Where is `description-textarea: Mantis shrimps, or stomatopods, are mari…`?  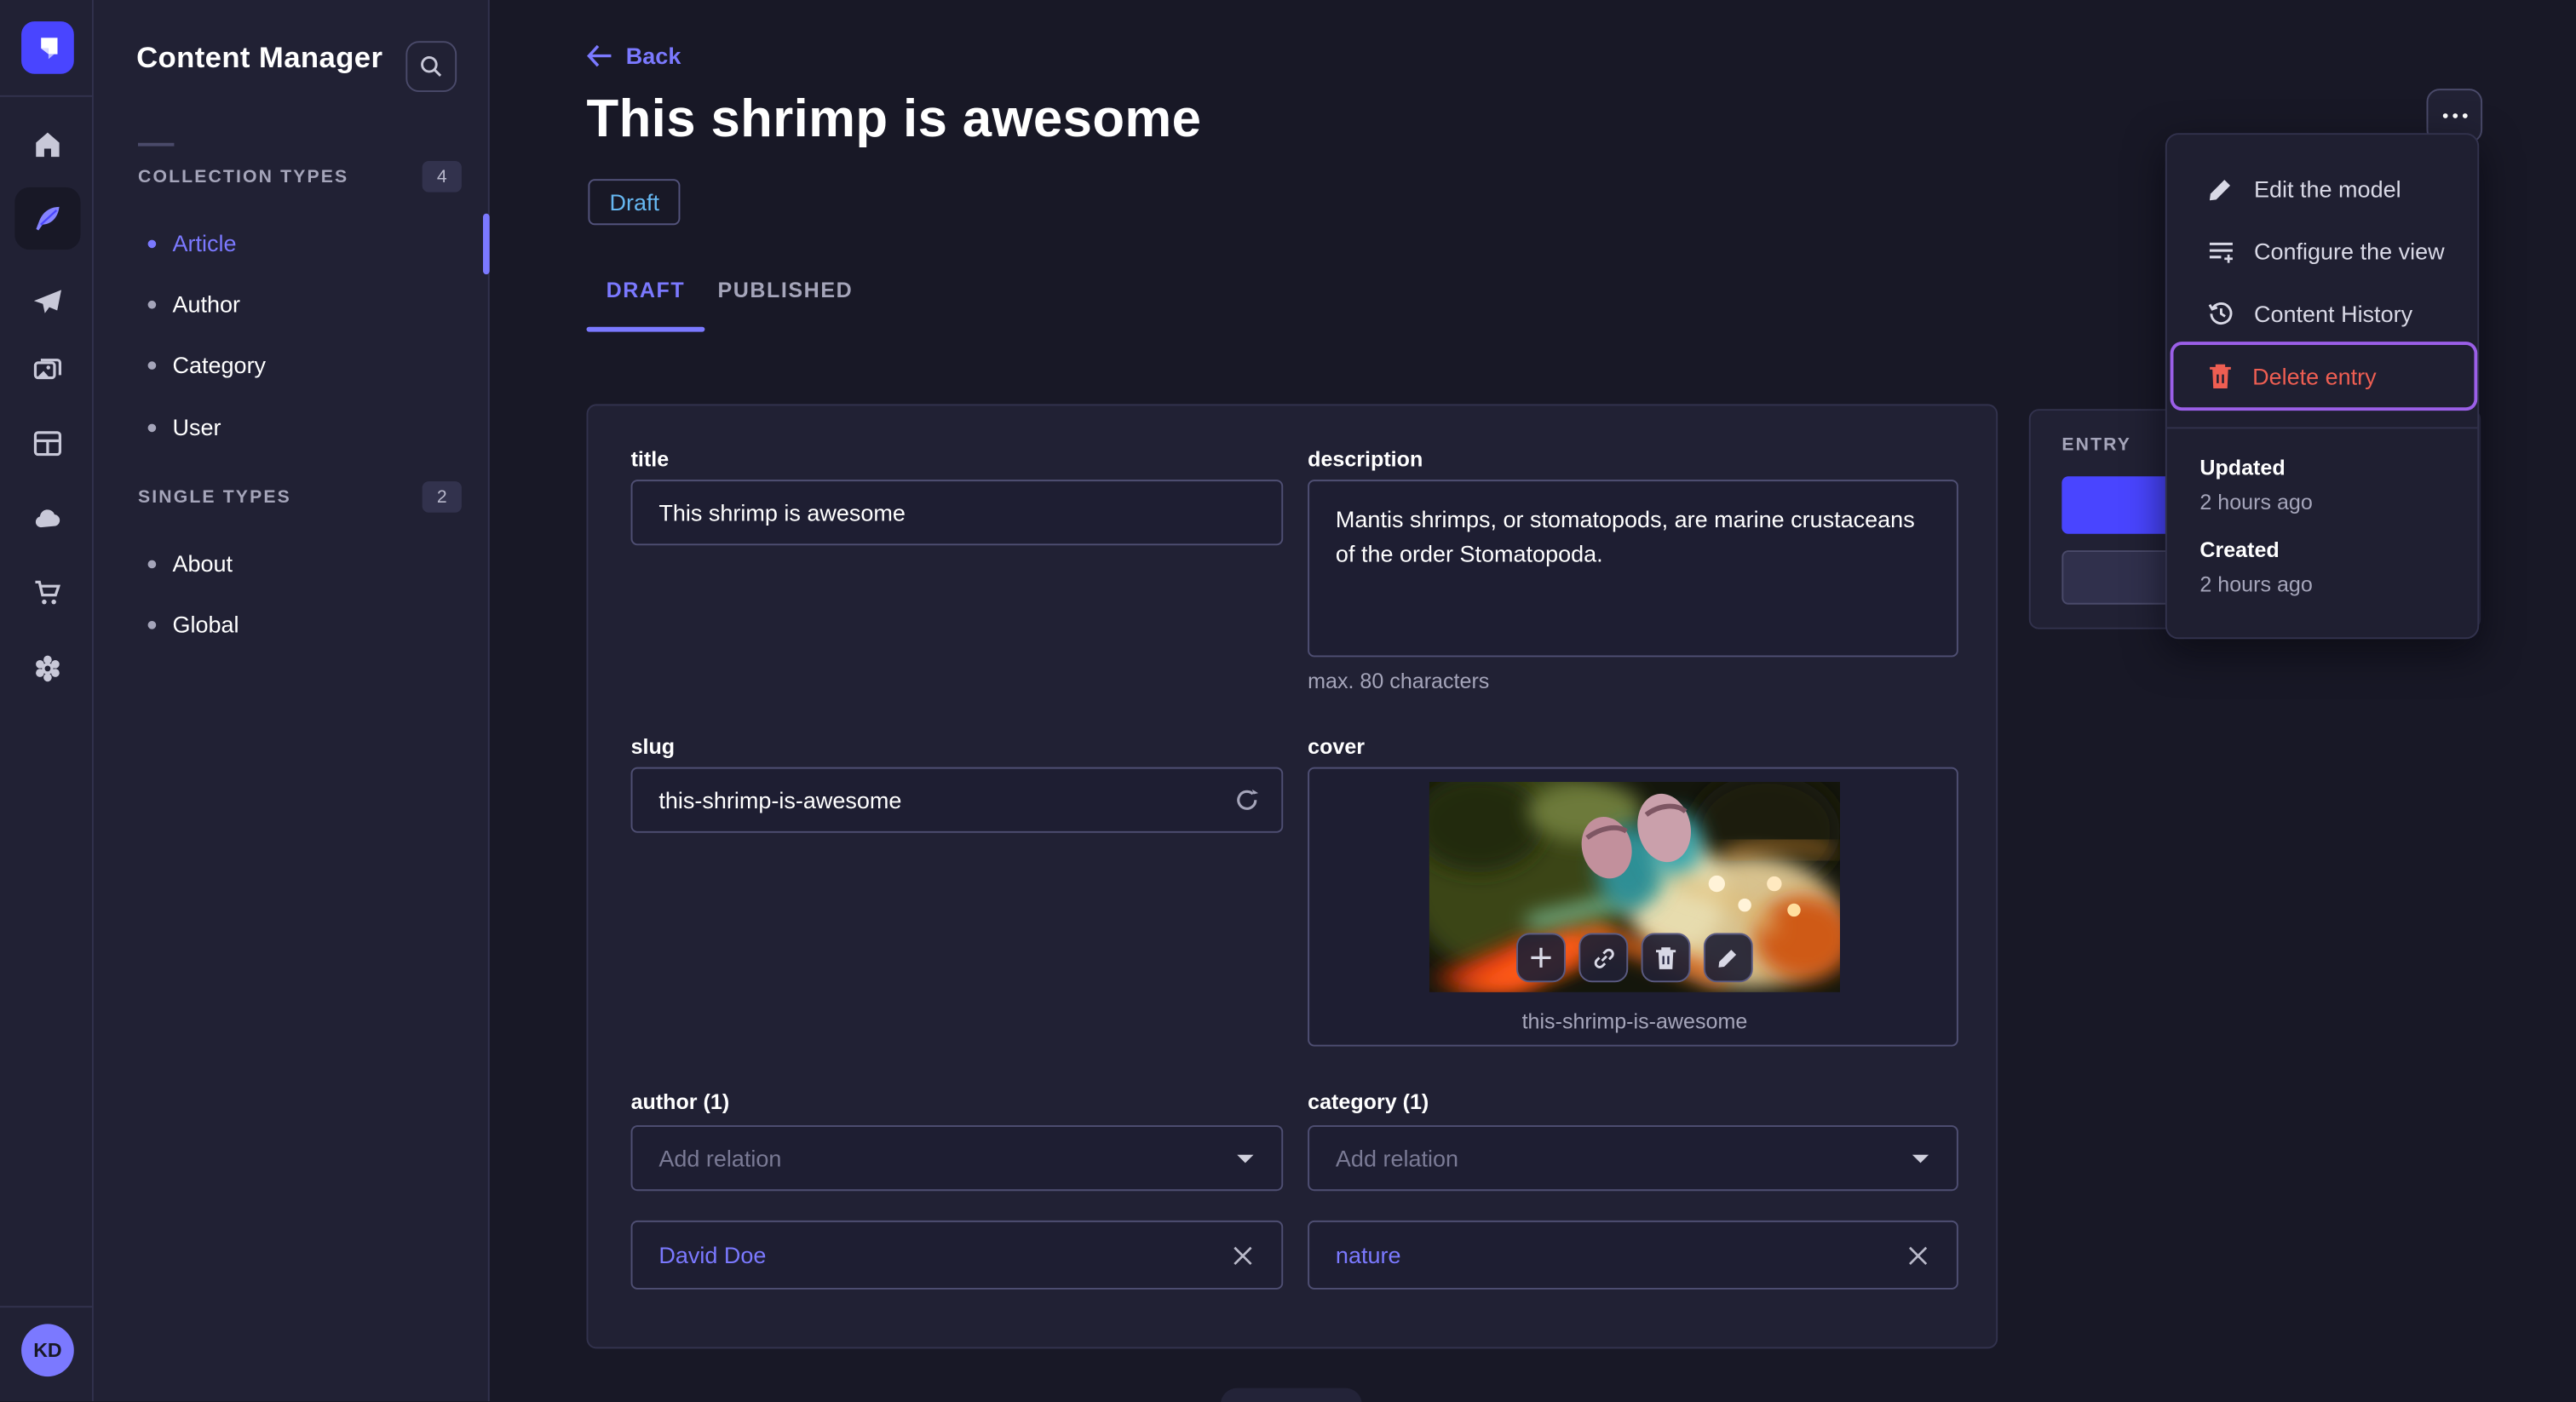 description-textarea: Mantis shrimps, or stomatopods, are mari… is located at coordinates (1633, 569).